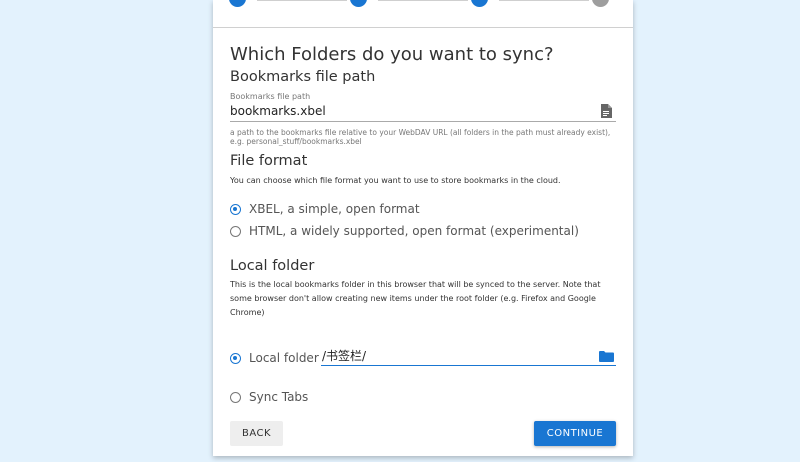 The image size is (800, 462). Describe the element at coordinates (334, 209) in the screenshot. I see `radio-xbel-label: XBEL, a simple, open format` at that location.